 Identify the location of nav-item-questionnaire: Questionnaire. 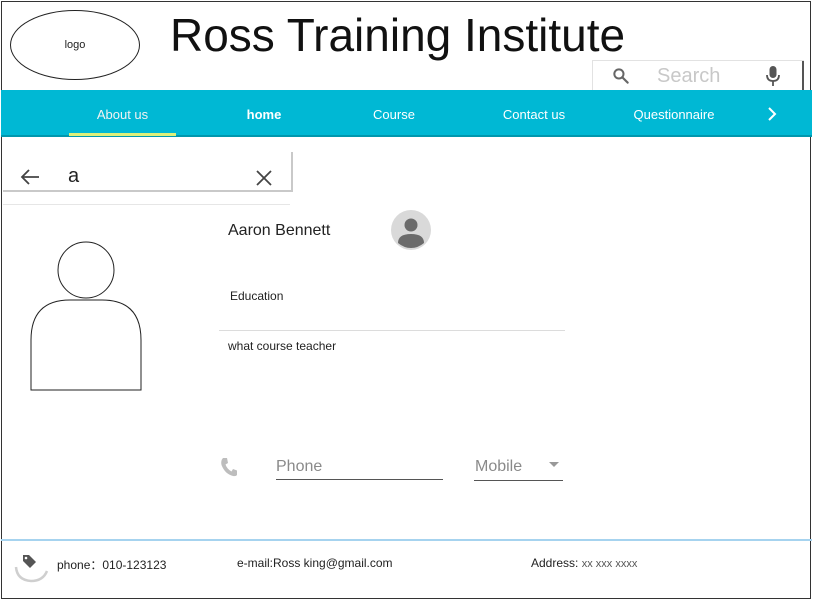
(674, 112).